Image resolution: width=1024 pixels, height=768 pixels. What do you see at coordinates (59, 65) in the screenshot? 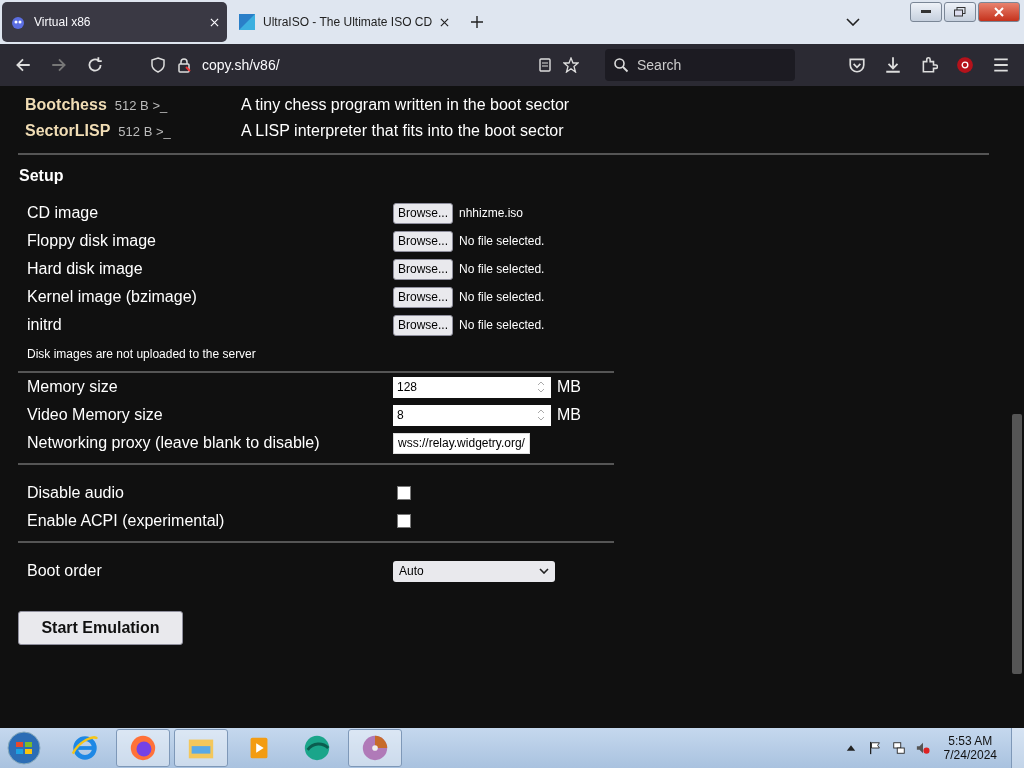
I see `forward-icon` at bounding box center [59, 65].